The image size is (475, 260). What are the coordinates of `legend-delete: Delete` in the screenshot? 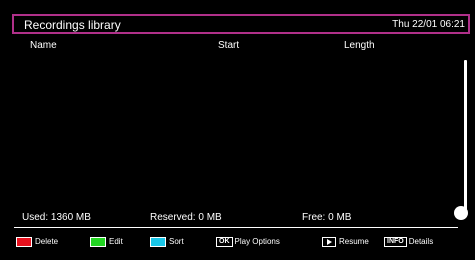 It's located at (37, 242).